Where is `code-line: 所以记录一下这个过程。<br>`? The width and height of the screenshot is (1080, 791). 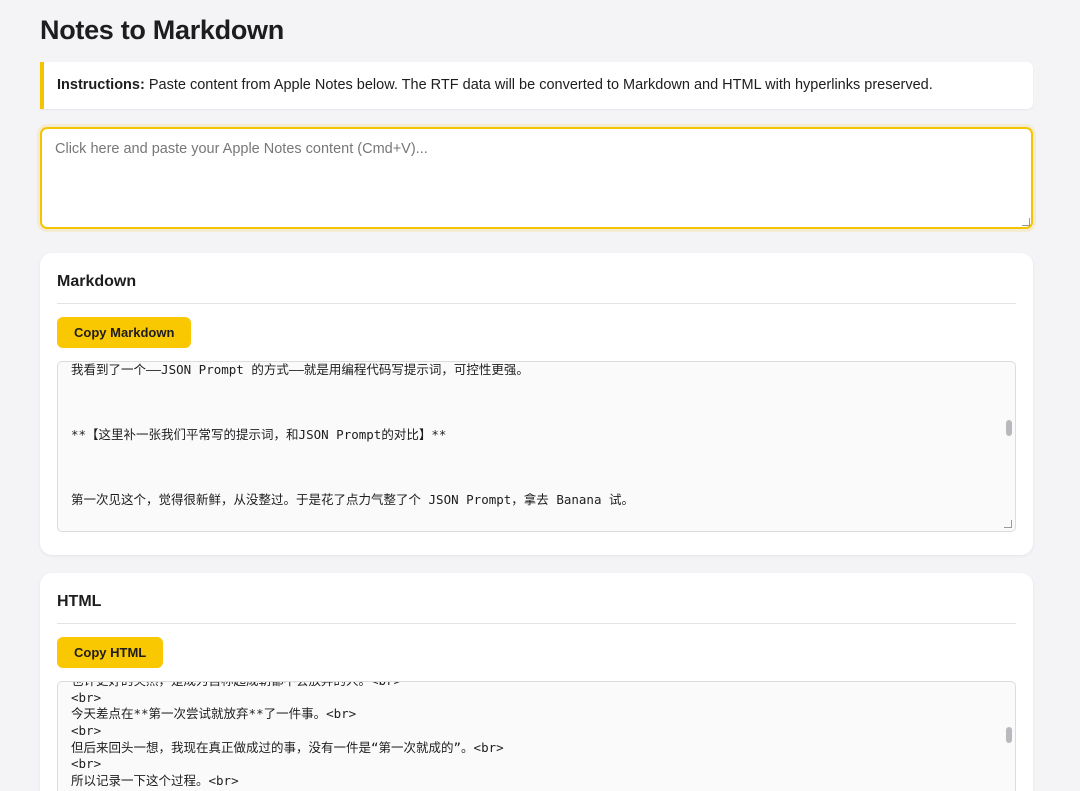 code-line: 所以记录一下这个过程。<br> is located at coordinates (155, 781).